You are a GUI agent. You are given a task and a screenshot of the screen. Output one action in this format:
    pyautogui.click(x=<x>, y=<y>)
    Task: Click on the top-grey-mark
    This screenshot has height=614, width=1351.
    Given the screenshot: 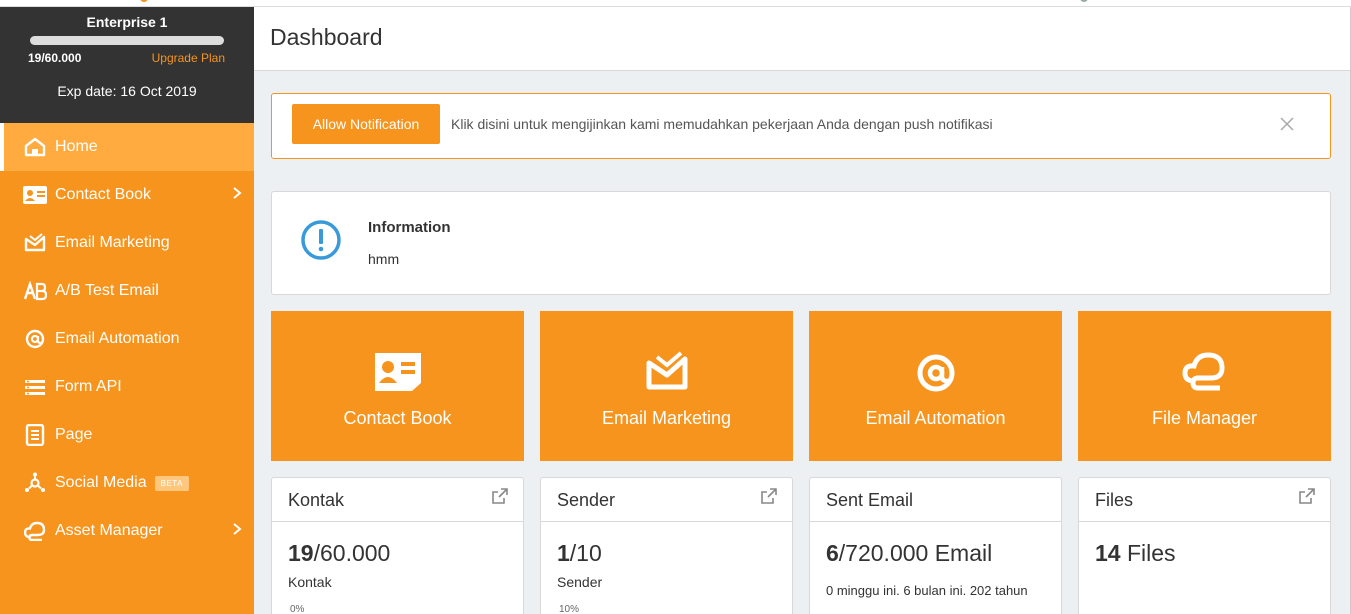 What is the action you would take?
    pyautogui.click(x=1084, y=1)
    